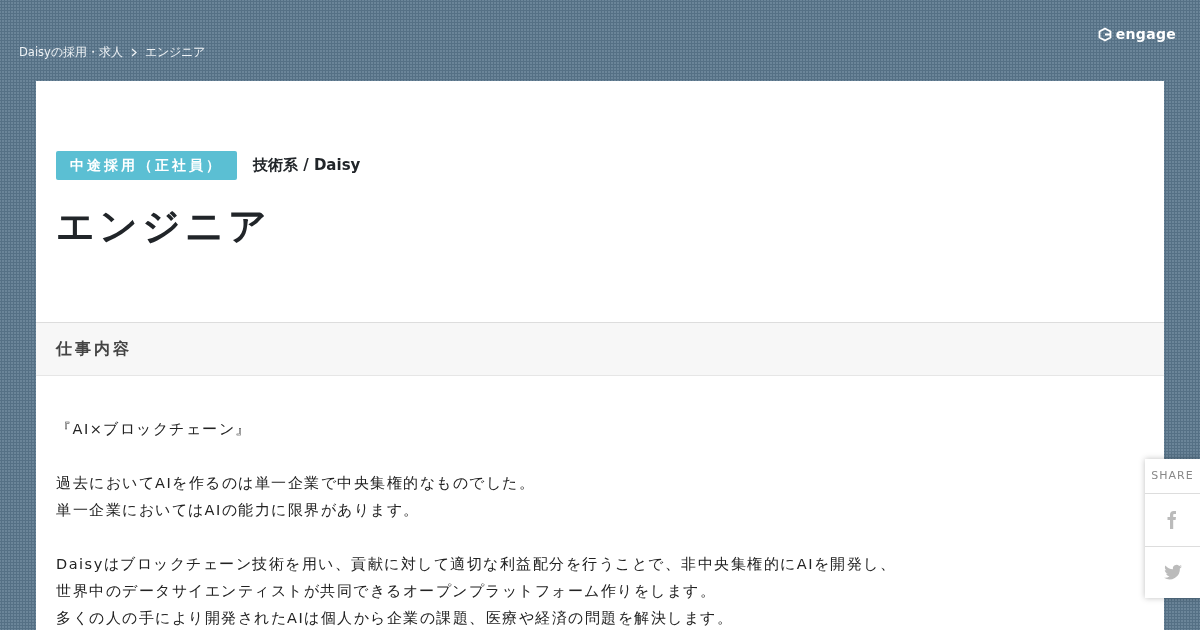 The image size is (1200, 630). I want to click on employment-type-tag: 中途採用（正社員）, so click(146, 165).